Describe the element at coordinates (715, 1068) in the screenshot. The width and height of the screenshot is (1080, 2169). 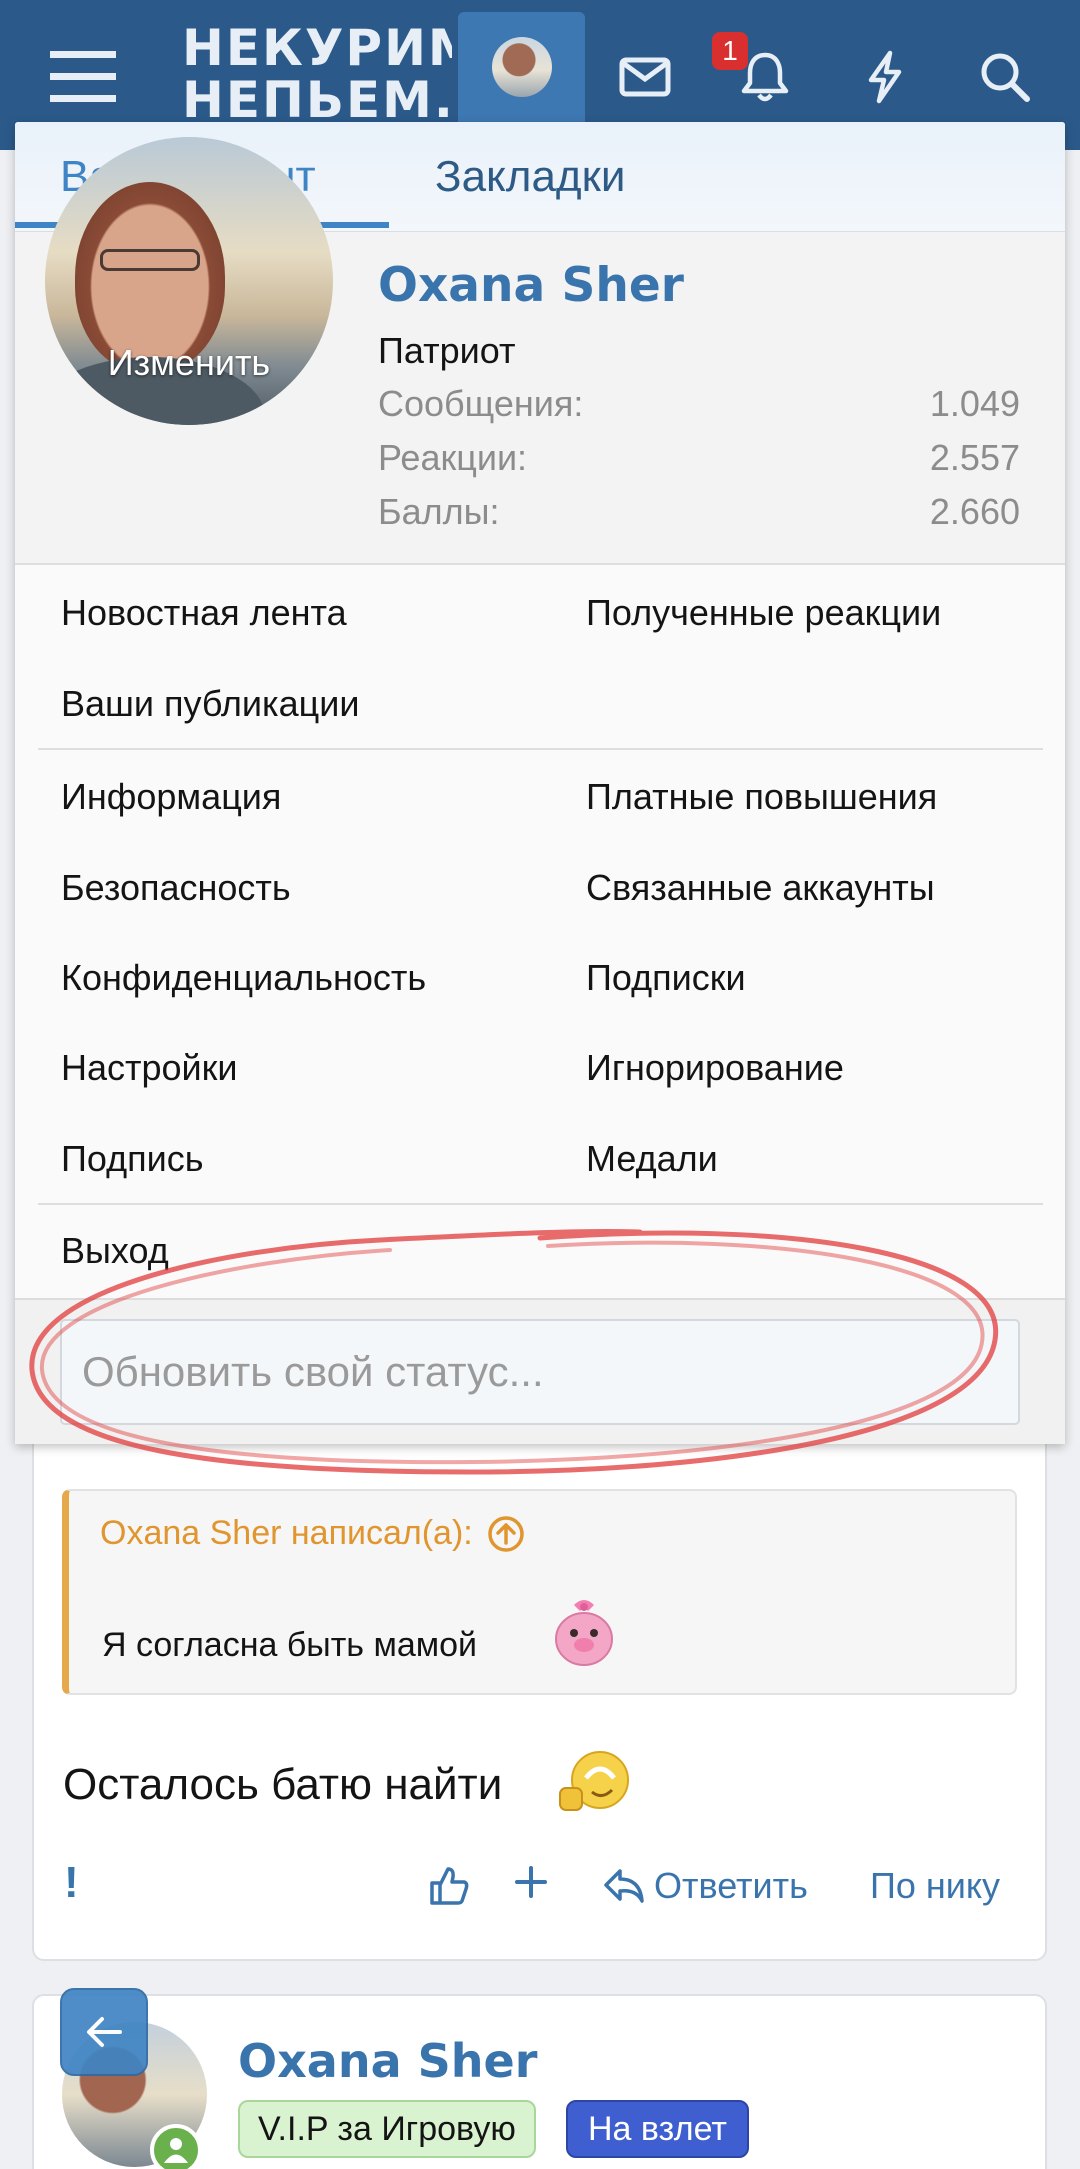
I see `menu-ignoring: Игнорирование` at that location.